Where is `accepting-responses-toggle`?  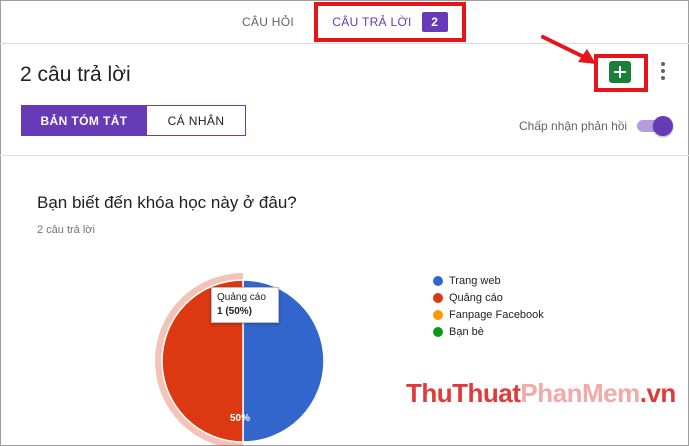 accepting-responses-toggle is located at coordinates (655, 126).